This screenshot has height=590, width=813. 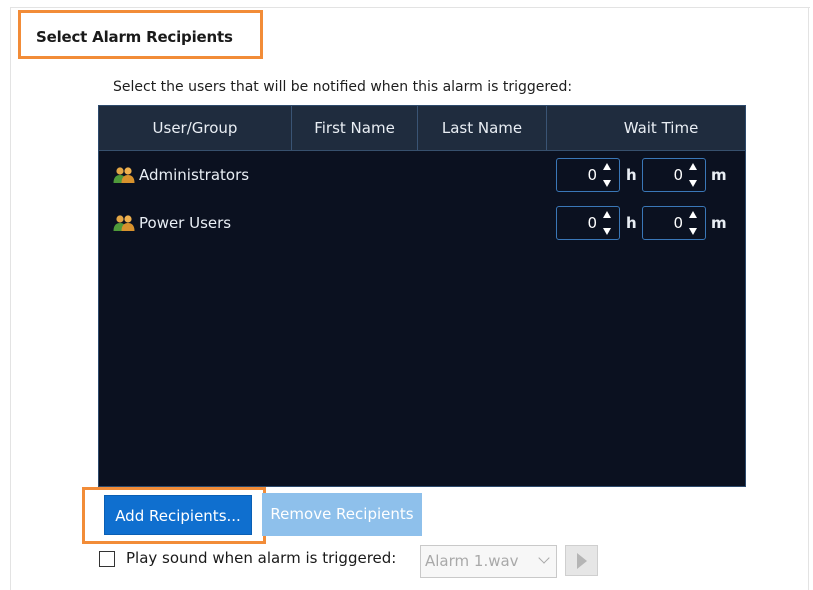 What do you see at coordinates (410, 7) in the screenshot?
I see `panel-border-top` at bounding box center [410, 7].